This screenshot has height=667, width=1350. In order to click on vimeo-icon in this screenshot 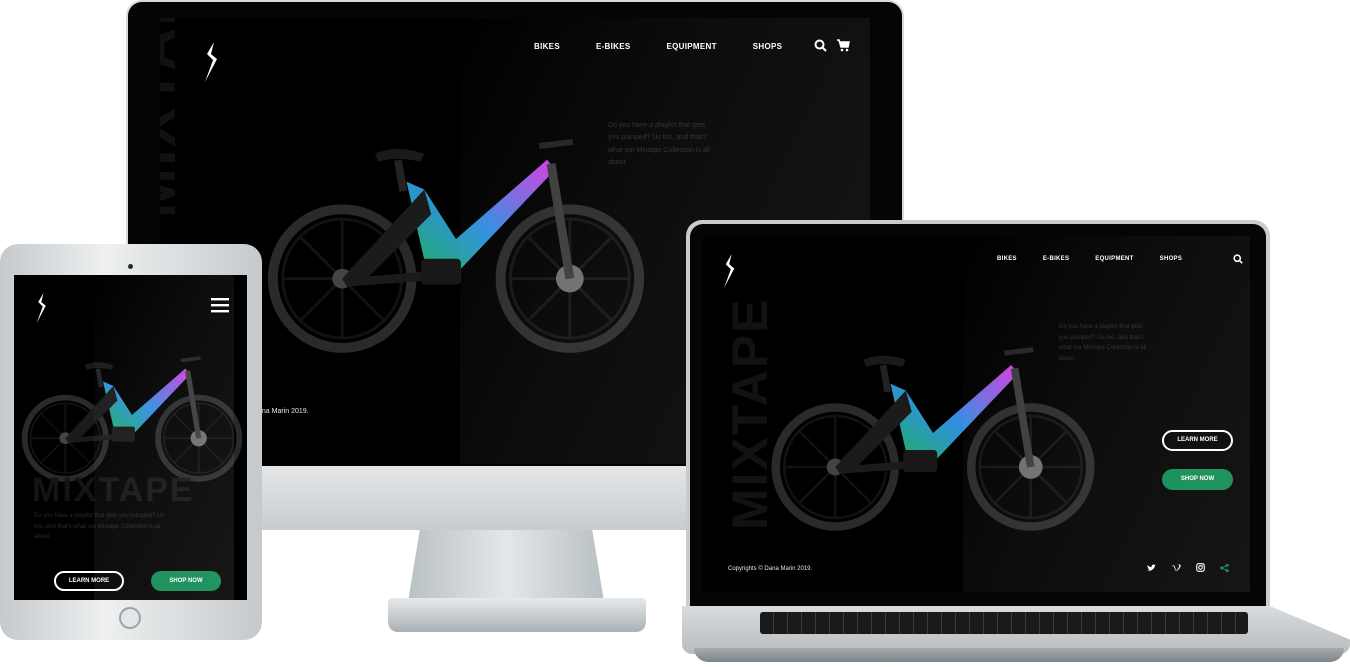, I will do `click(1176, 568)`.